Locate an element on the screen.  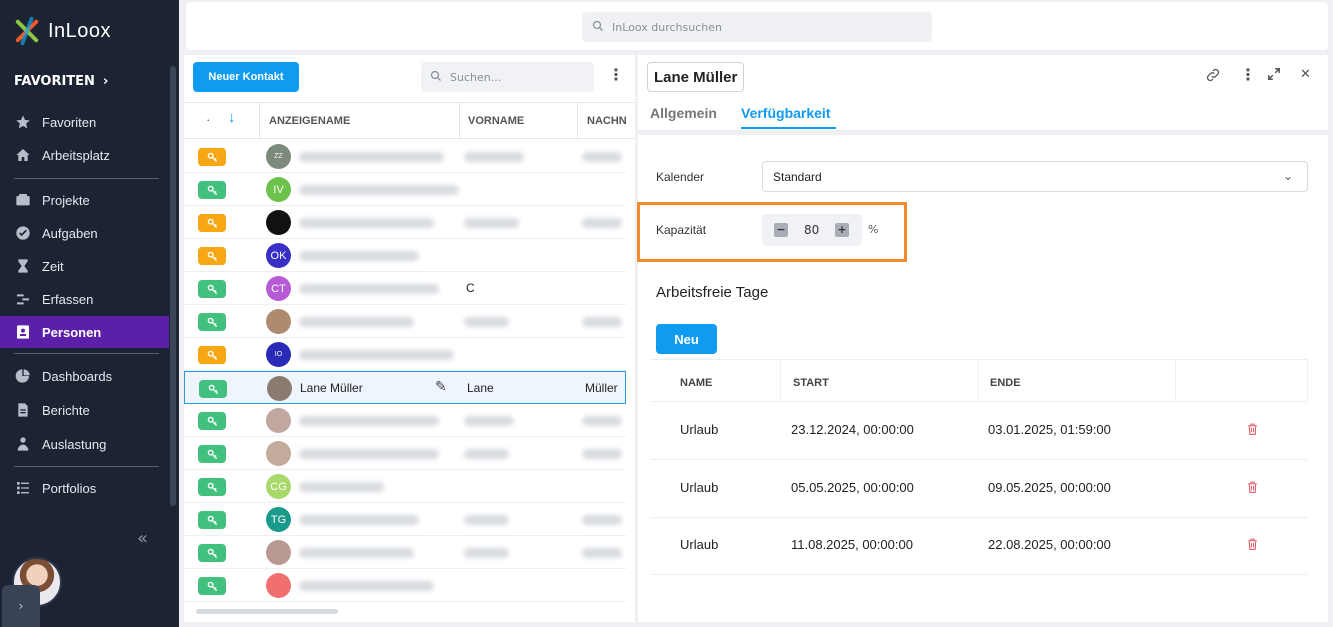
capacity-value: 80 is located at coordinates (811, 230).